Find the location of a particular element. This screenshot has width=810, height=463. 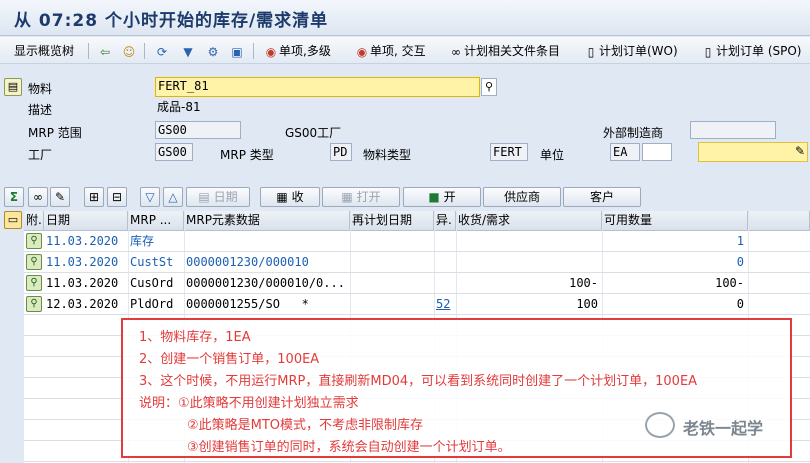

customer-button: 客户 is located at coordinates (602, 197).